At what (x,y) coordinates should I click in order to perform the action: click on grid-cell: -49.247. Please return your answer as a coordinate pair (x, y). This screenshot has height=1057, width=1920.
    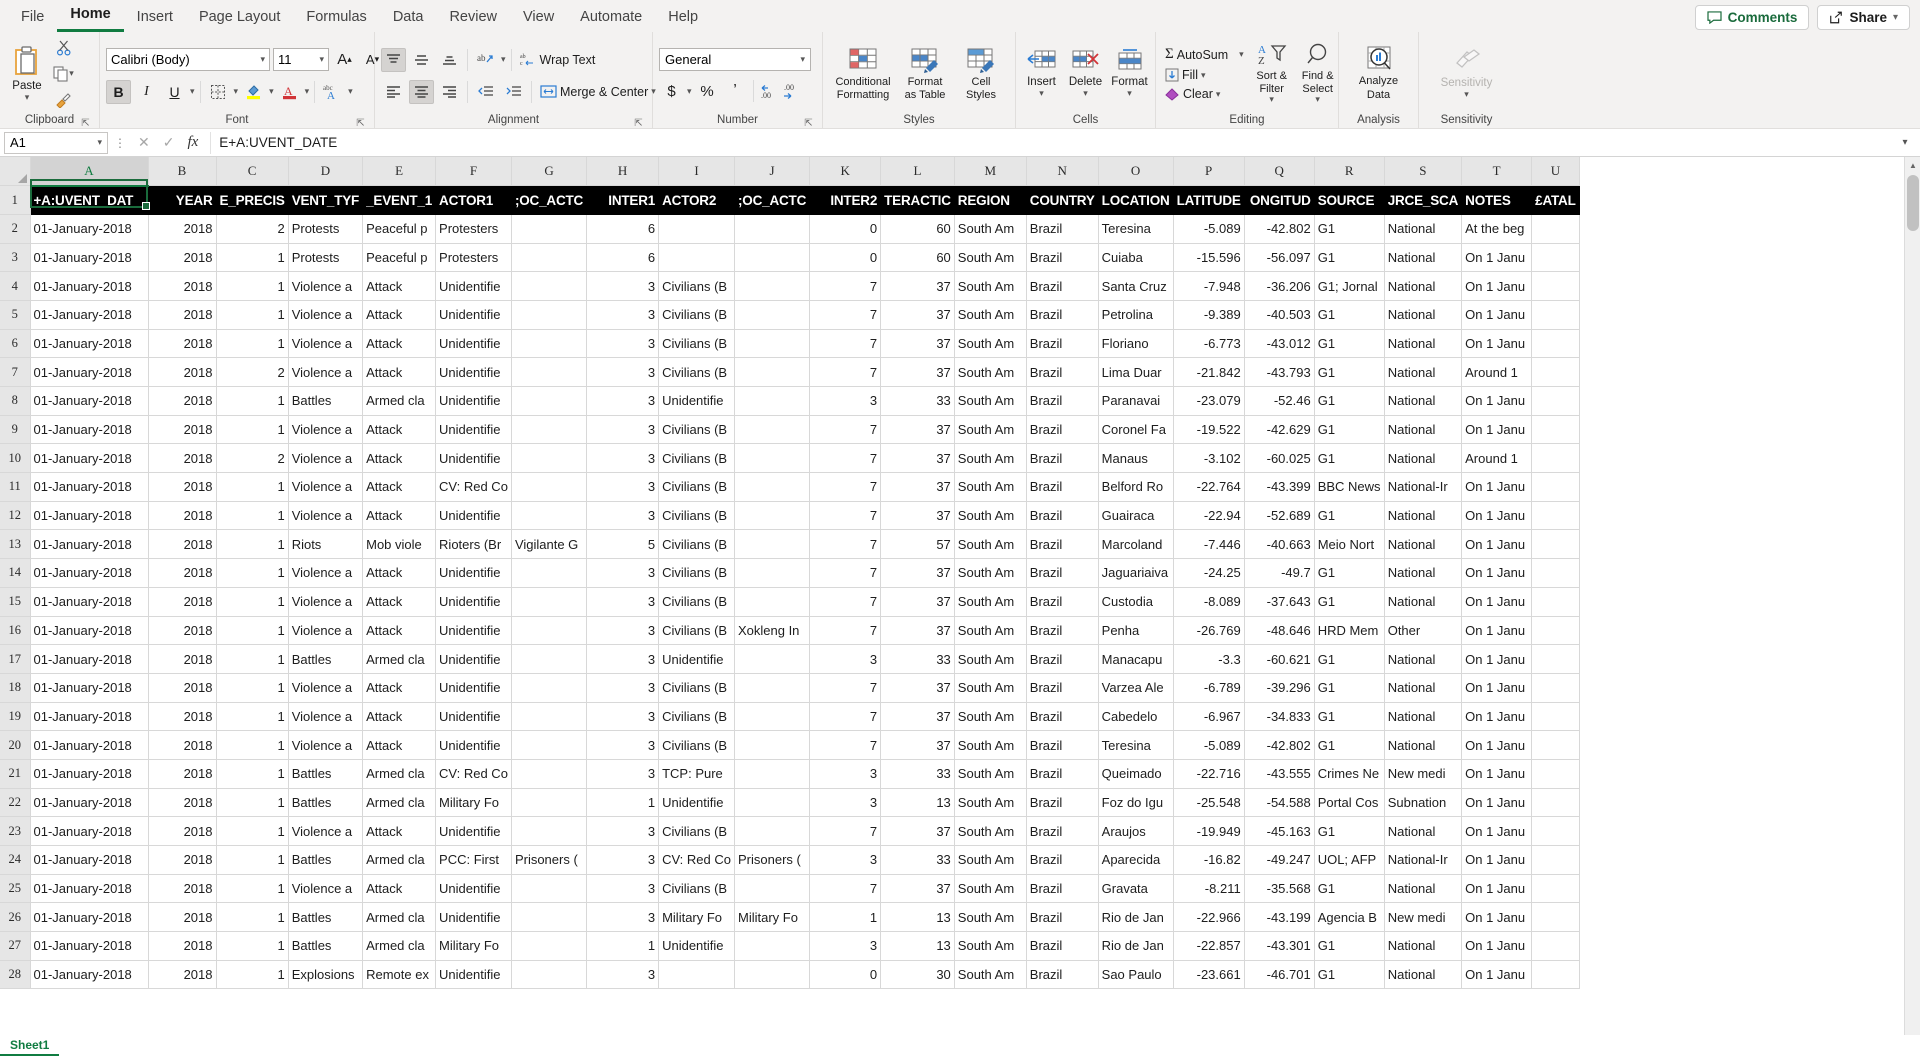
    Looking at the image, I should click on (1279, 860).